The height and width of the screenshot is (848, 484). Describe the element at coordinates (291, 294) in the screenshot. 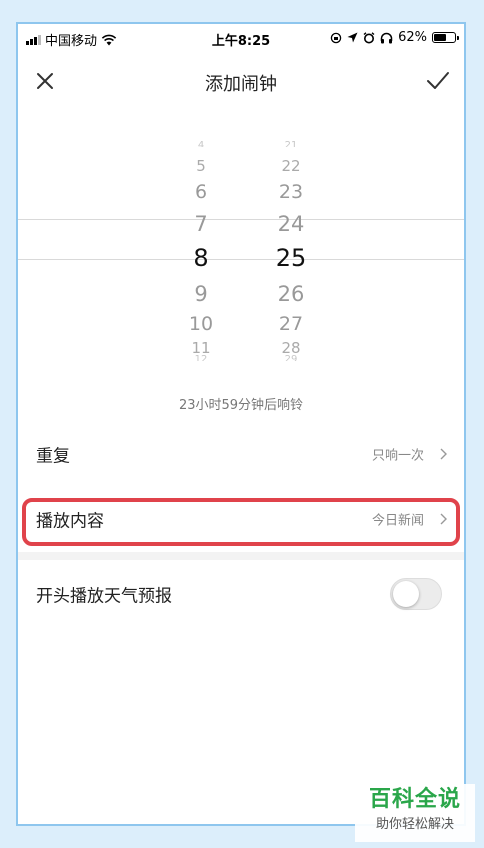

I see `minute-option: 26` at that location.